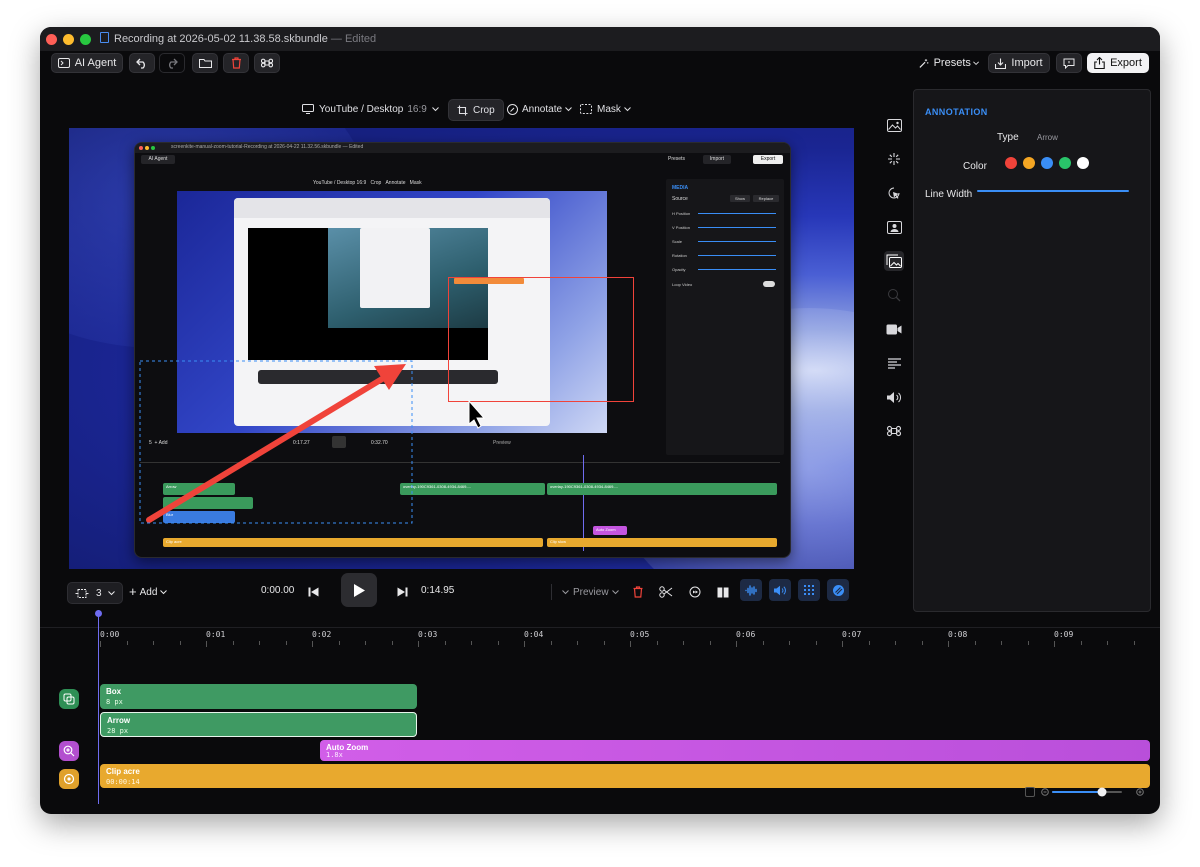 This screenshot has width=1200, height=867. I want to click on shortcuts-button, so click(267, 63).